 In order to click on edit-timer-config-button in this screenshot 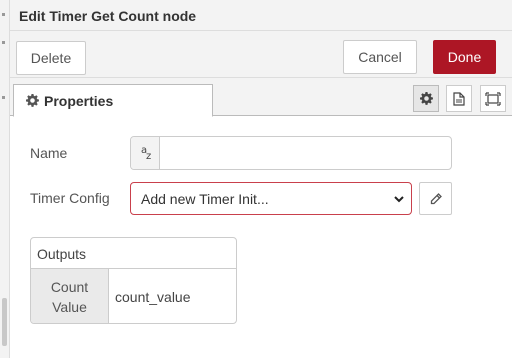, I will do `click(435, 198)`.